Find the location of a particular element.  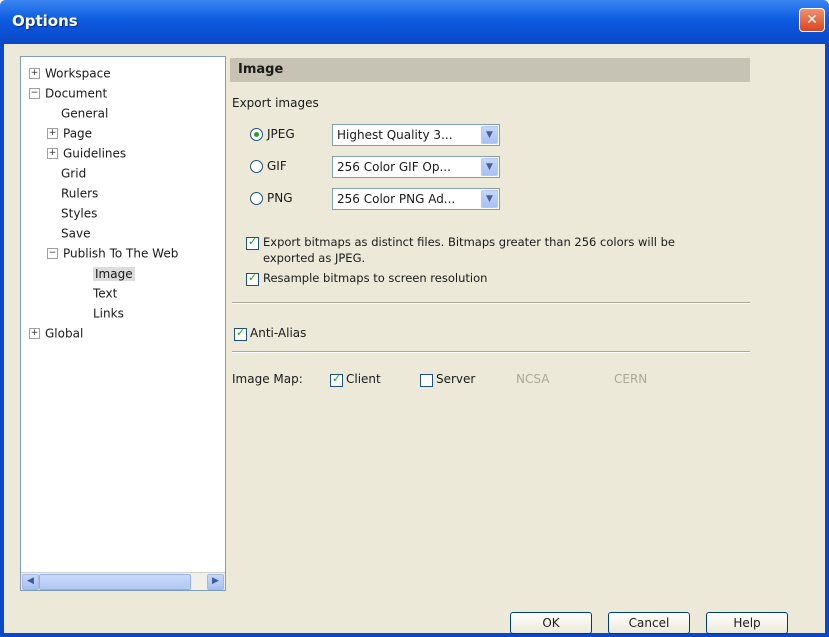

ok-button: OK is located at coordinates (551, 623).